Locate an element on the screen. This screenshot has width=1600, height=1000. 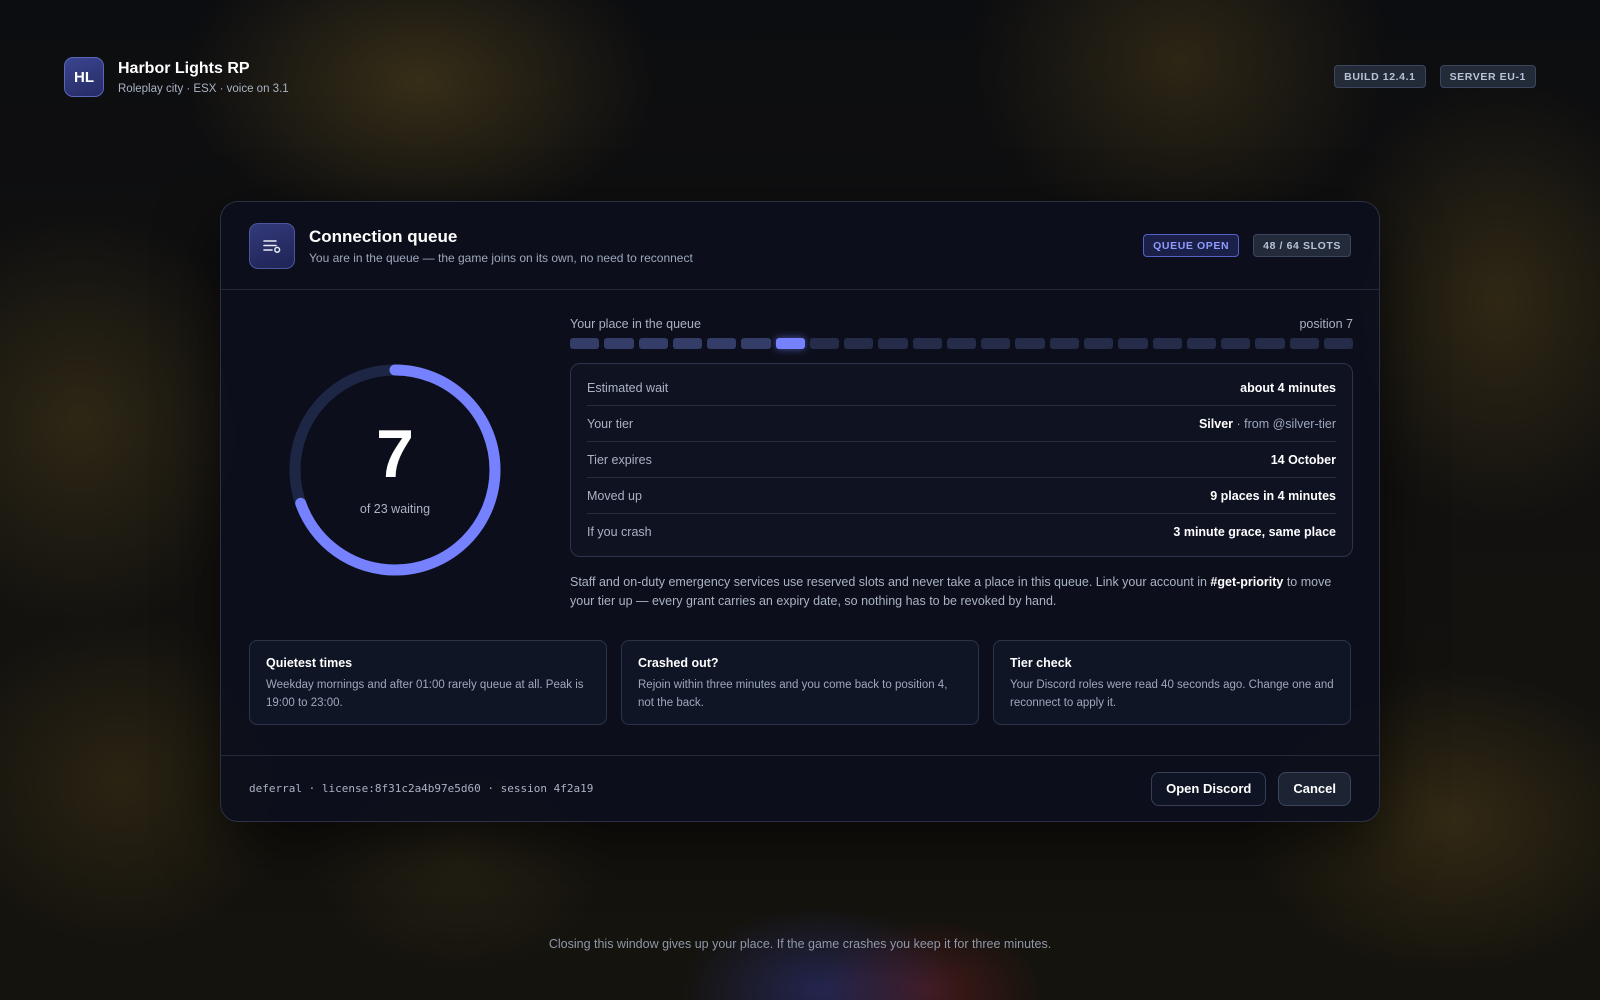
detail-row-tier: Your tier Silver · from @silver-tier is located at coordinates (961, 424).